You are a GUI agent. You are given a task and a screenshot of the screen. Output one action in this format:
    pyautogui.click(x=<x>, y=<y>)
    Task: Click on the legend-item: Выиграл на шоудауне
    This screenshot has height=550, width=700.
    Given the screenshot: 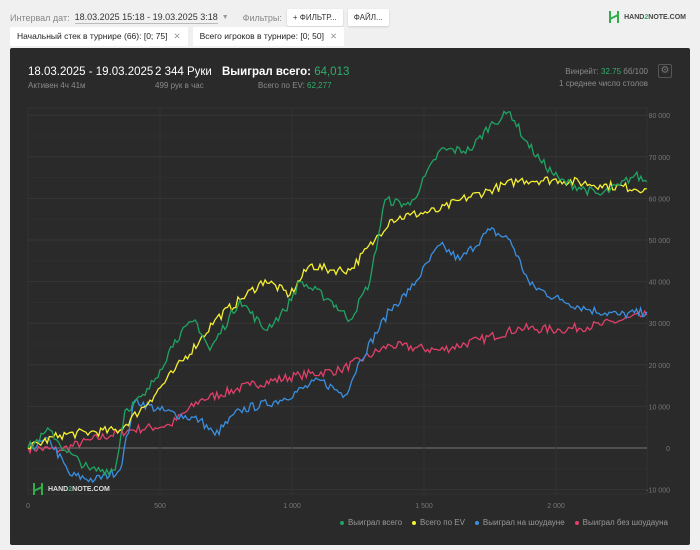 What is the action you would take?
    pyautogui.click(x=519, y=522)
    